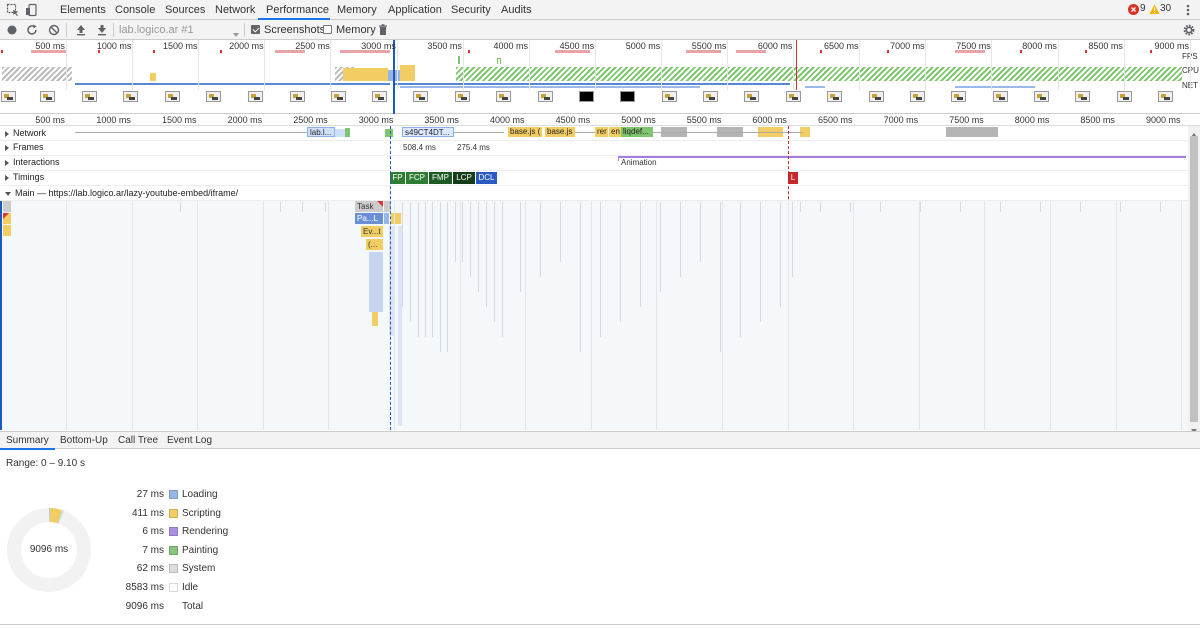 This screenshot has width=1200, height=628. Describe the element at coordinates (1133, 9) in the screenshot. I see `error-icon` at that location.